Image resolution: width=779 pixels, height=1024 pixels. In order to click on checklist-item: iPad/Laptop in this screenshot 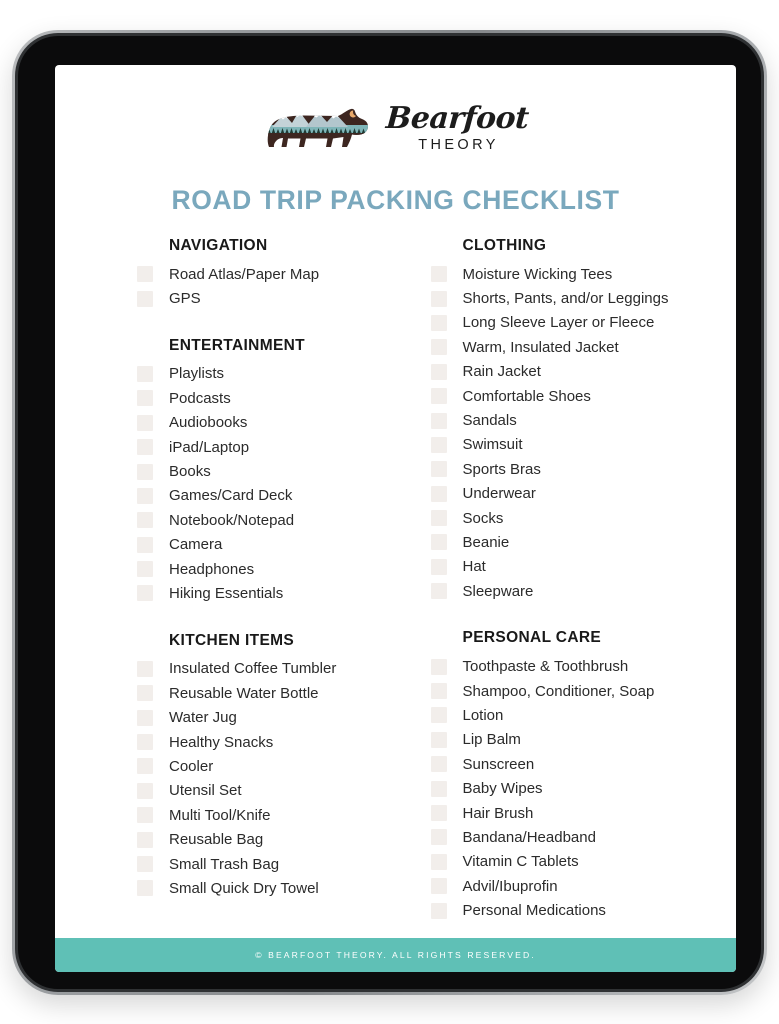, I will do `click(266, 447)`.